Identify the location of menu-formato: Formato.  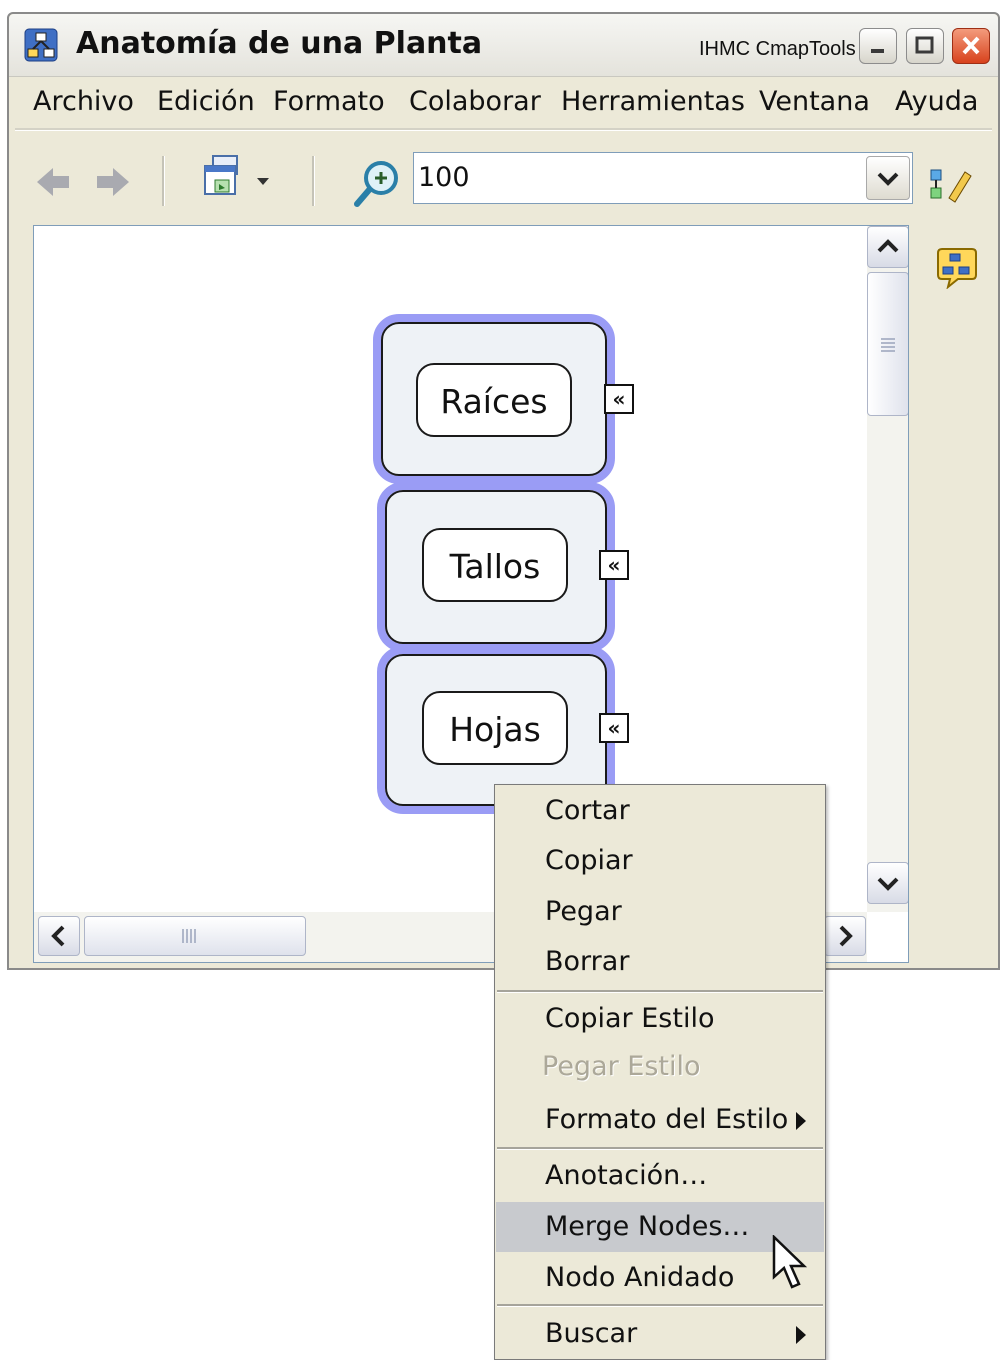
(329, 101).